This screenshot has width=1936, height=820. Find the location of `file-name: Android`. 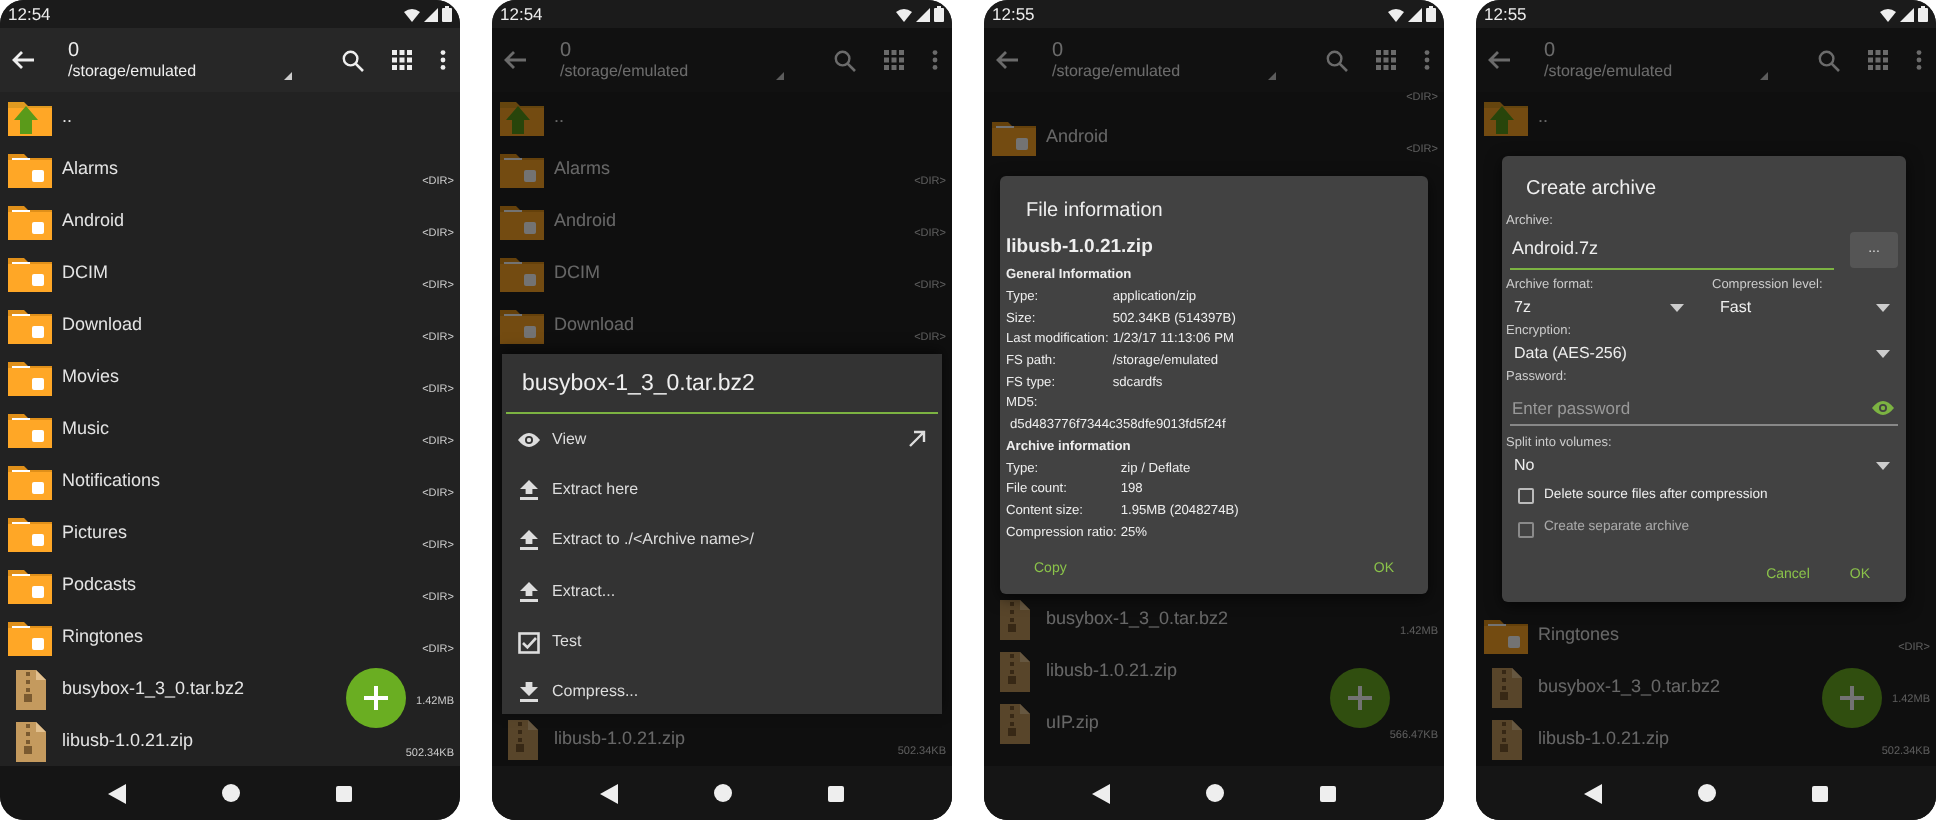

file-name: Android is located at coordinates (93, 222).